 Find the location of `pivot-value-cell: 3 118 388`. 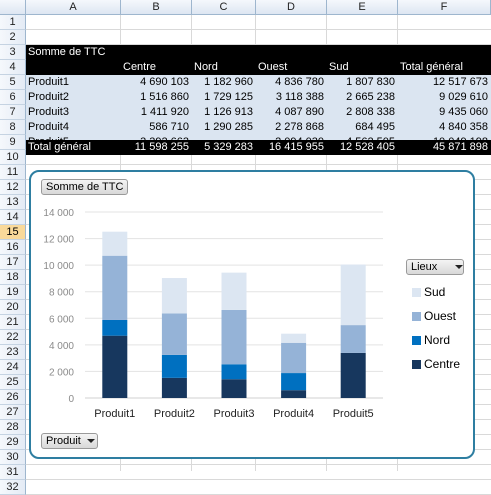

pivot-value-cell: 3 118 388 is located at coordinates (291, 97).